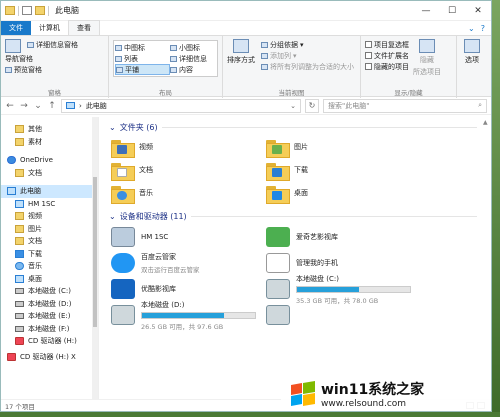  What do you see at coordinates (343, 315) in the screenshot?
I see `drive-e` at bounding box center [343, 315].